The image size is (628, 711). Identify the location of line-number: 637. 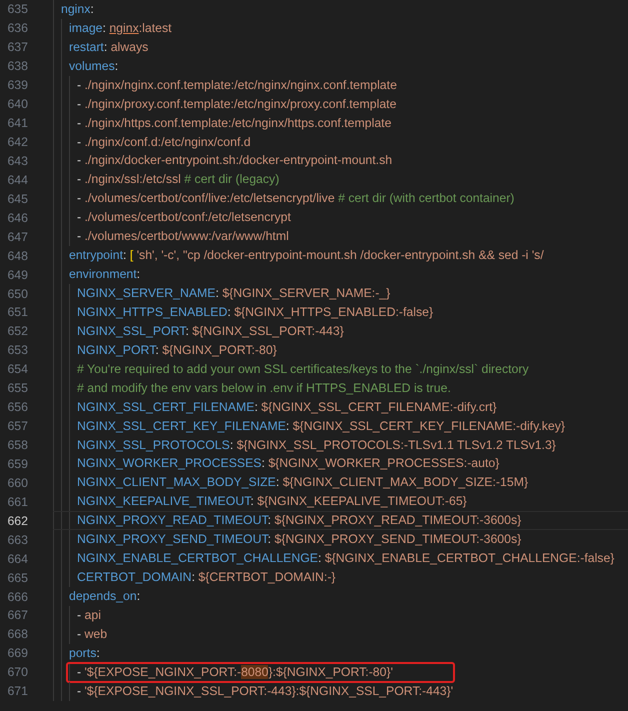
(17, 47).